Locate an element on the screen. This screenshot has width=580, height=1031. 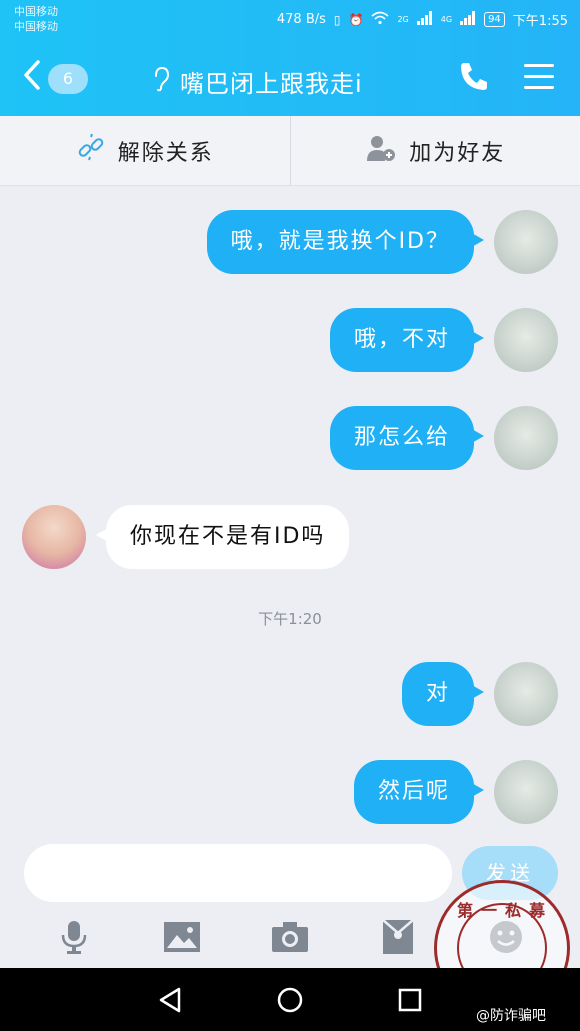
watermark-caption: @防诈骗吧 is located at coordinates (511, 1016).